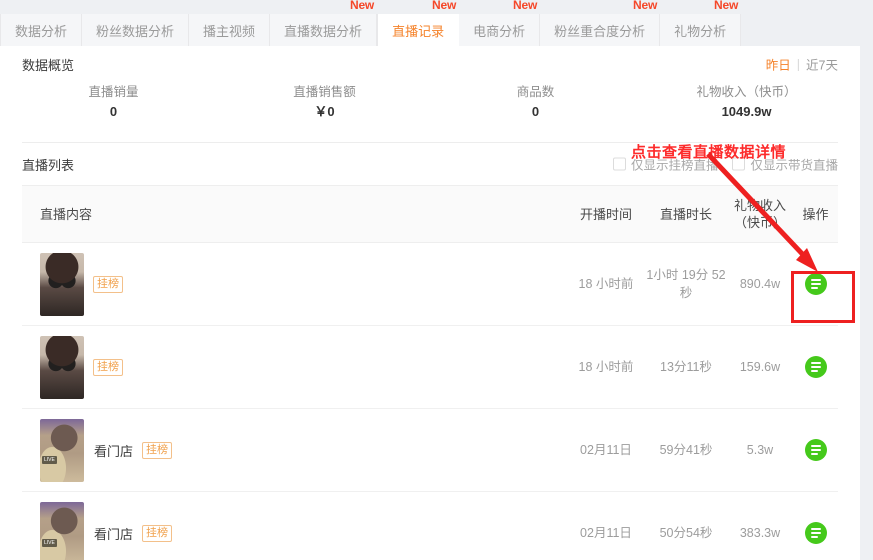 This screenshot has height=560, width=873. I want to click on cell-gift-income: 890.4w, so click(760, 284).